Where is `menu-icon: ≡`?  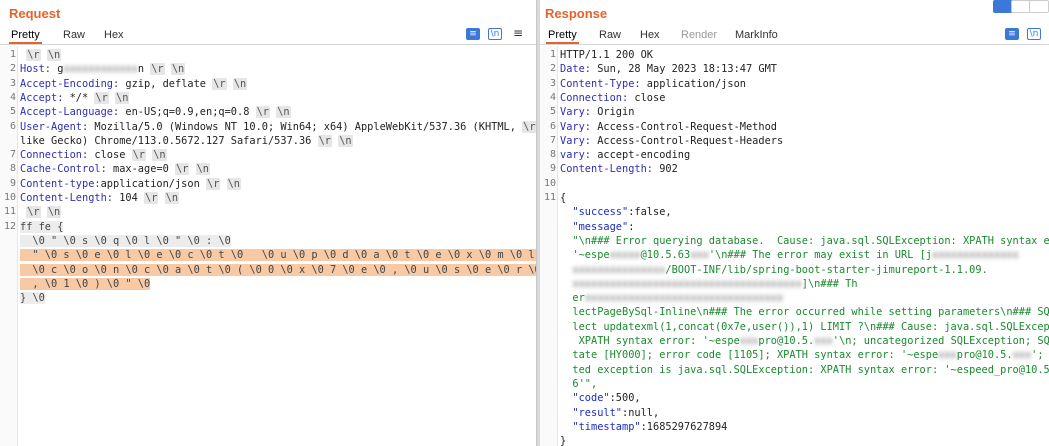 menu-icon: ≡ is located at coordinates (518, 33).